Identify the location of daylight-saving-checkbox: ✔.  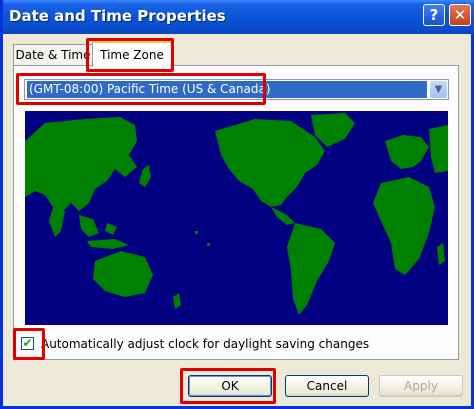
(27, 343).